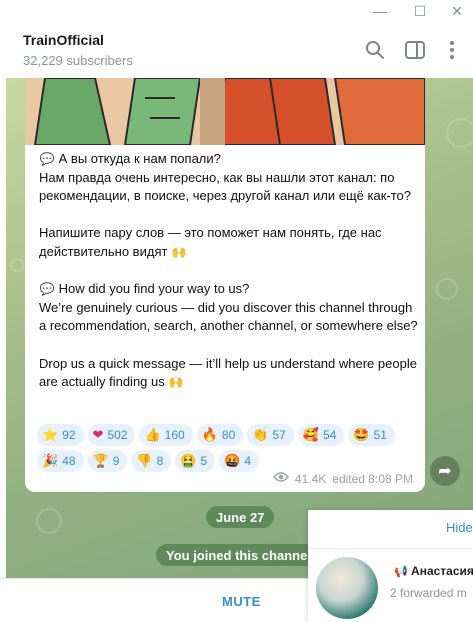 This screenshot has height=622, width=473. I want to click on share-button: ➦, so click(445, 471).